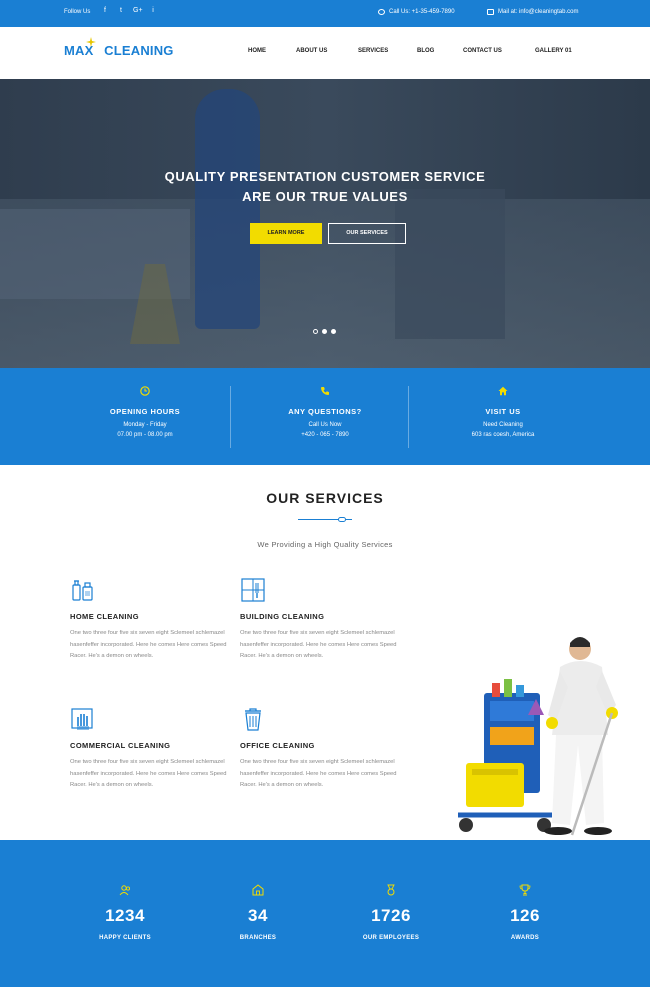  I want to click on services-divider-ornament, so click(325, 519).